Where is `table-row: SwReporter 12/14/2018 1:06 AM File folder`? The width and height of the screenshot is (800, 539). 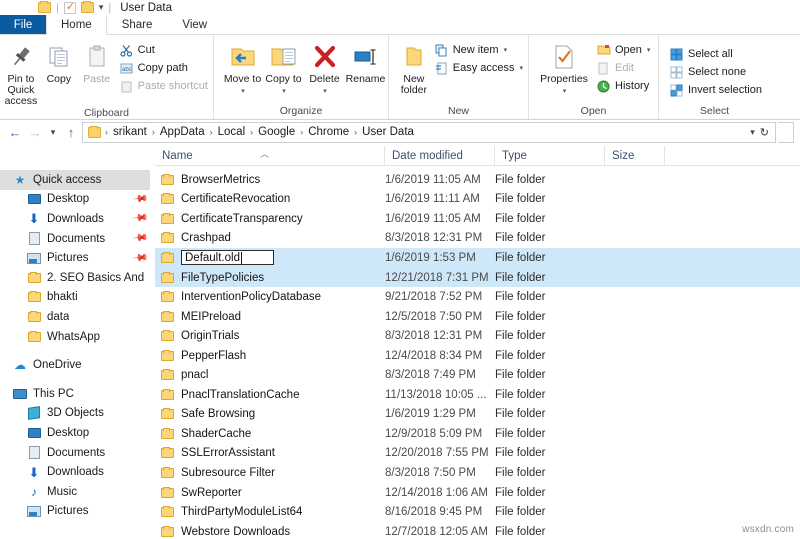
table-row: SwReporter 12/14/2018 1:06 AM File folder is located at coordinates (477, 493).